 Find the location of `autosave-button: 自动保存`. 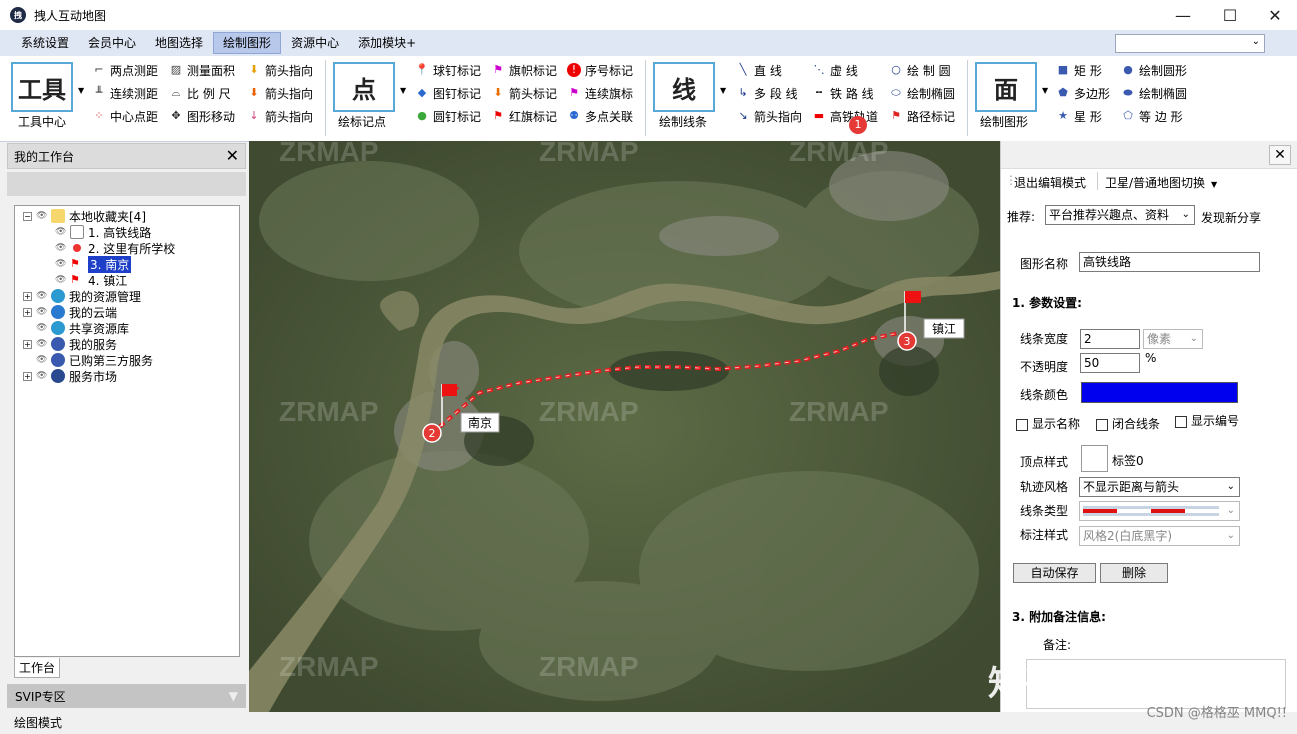

autosave-button: 自动保存 is located at coordinates (1054, 573).